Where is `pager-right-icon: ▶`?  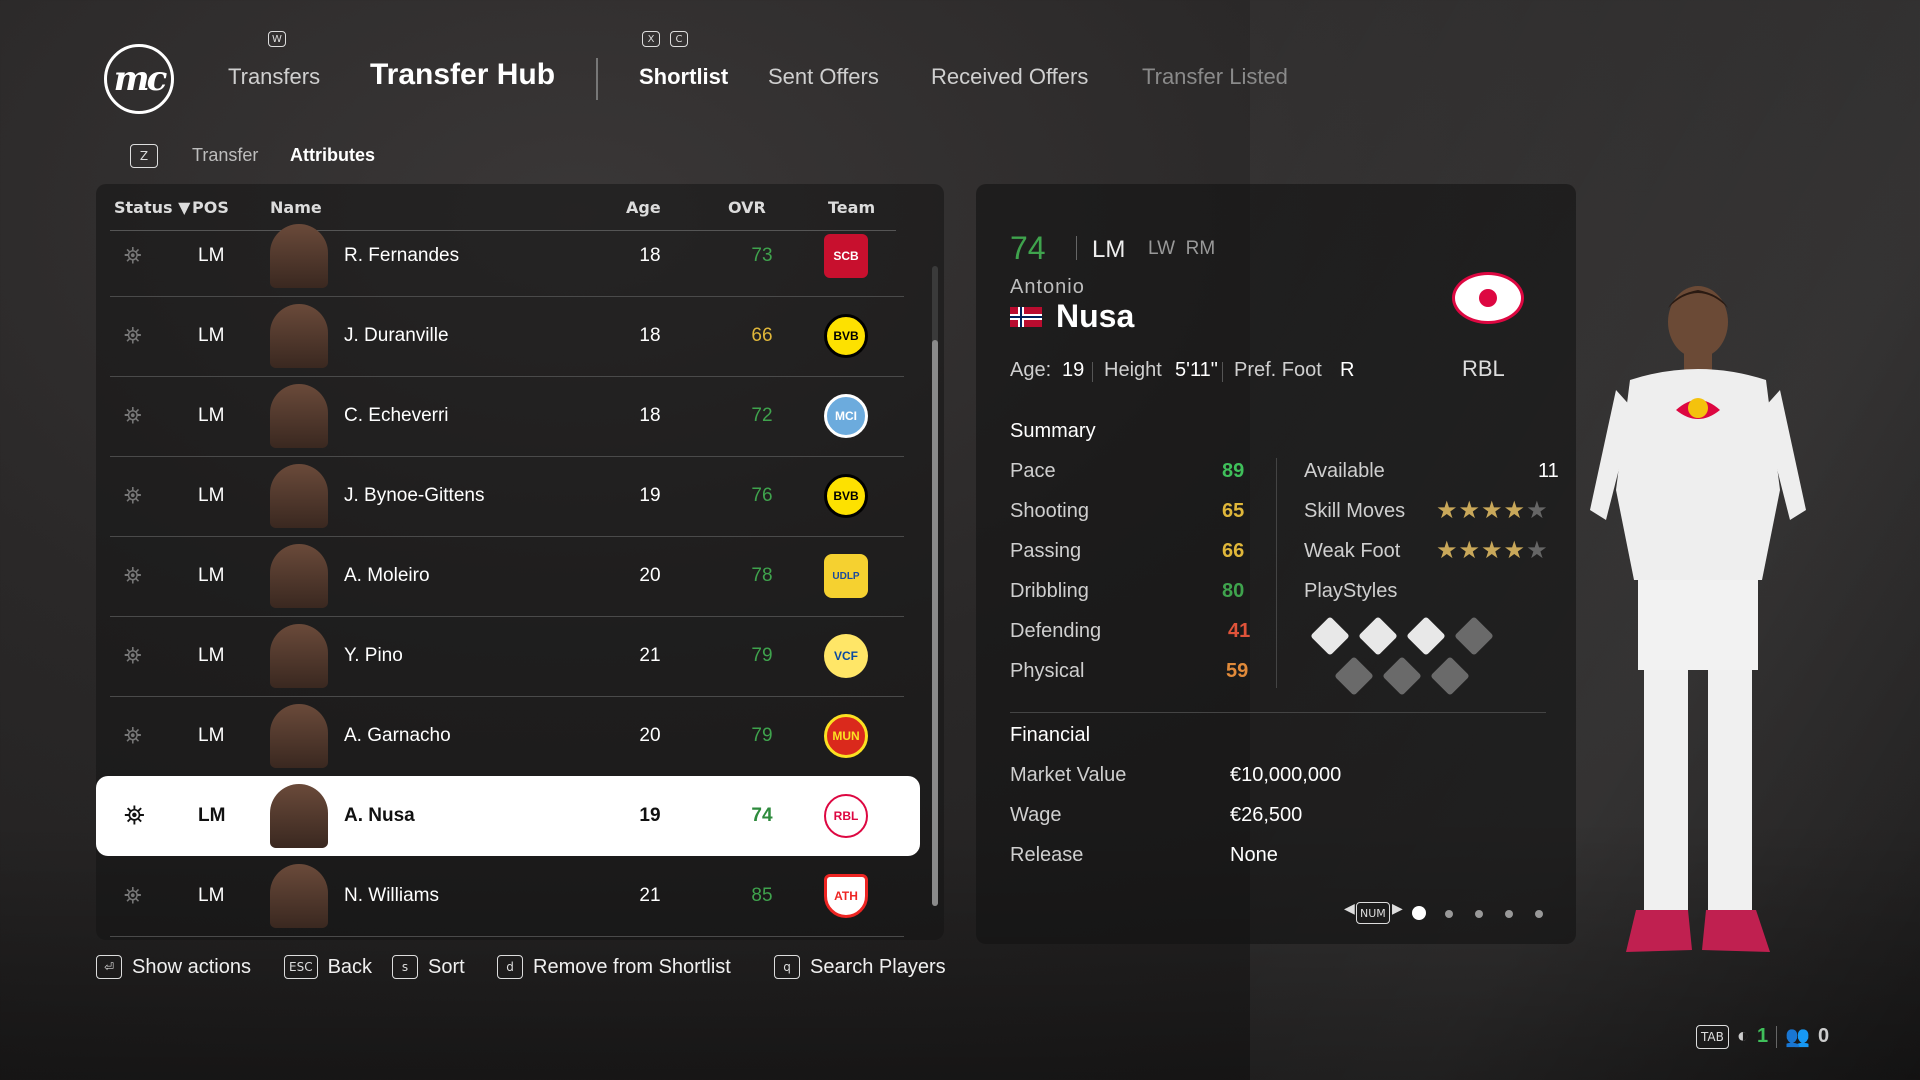 pager-right-icon: ▶ is located at coordinates (1397, 908).